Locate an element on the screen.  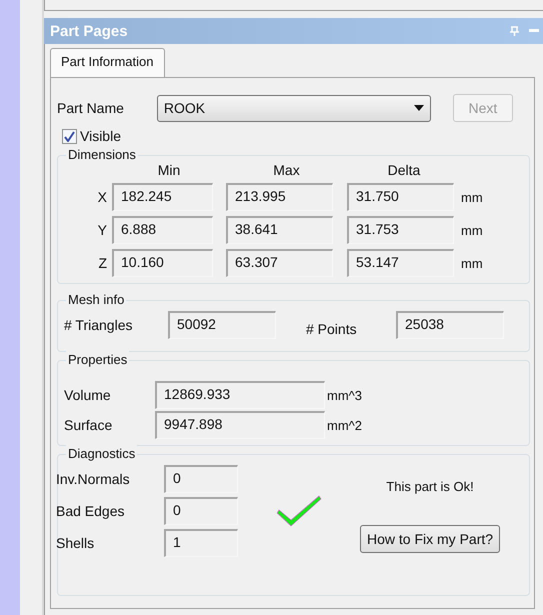
column-header: Min is located at coordinates (169, 170).